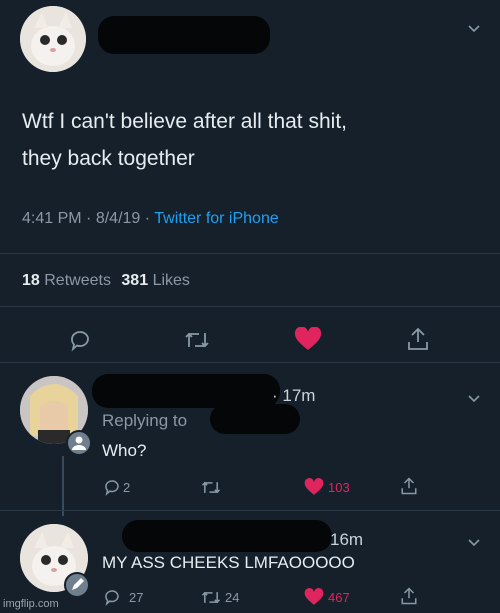 This screenshot has height=613, width=500. Describe the element at coordinates (135, 280) in the screenshot. I see `likes-count: 381` at that location.